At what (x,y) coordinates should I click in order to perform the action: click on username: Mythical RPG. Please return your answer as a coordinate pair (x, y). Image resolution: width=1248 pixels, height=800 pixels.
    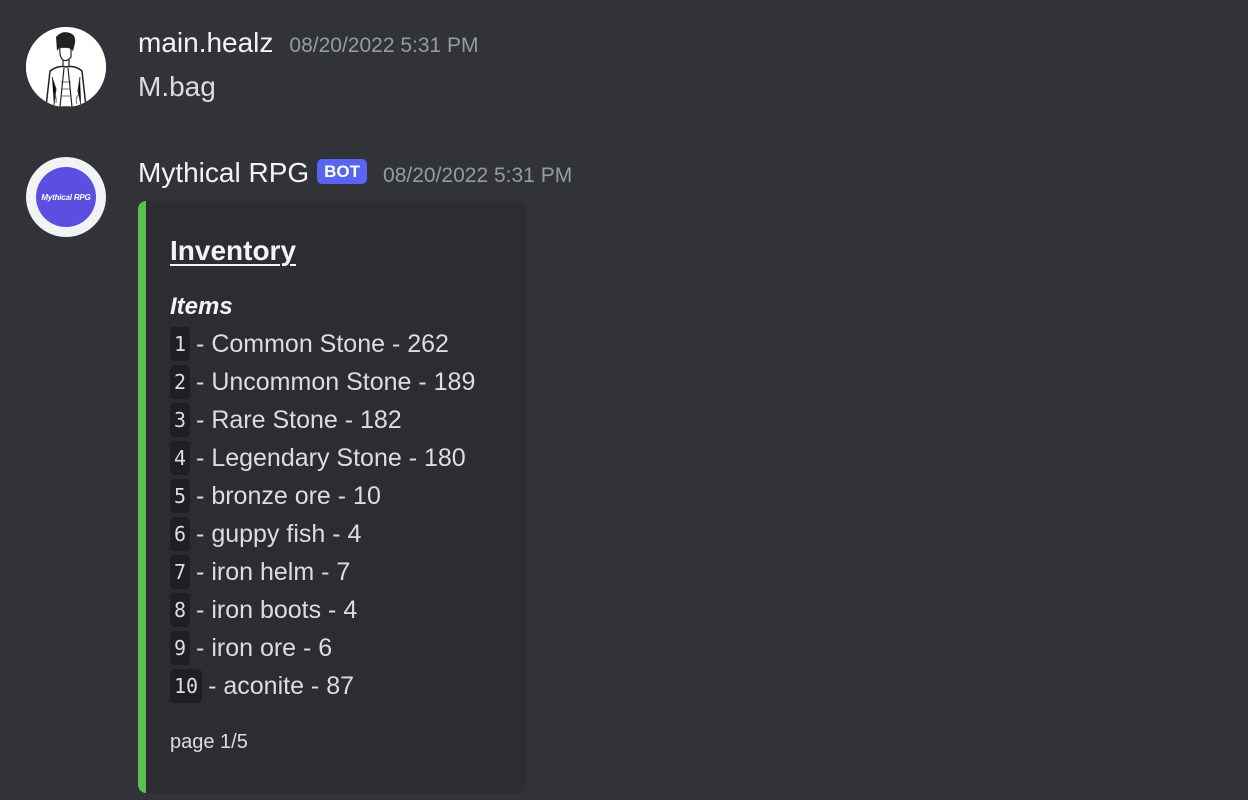
    Looking at the image, I should click on (223, 173).